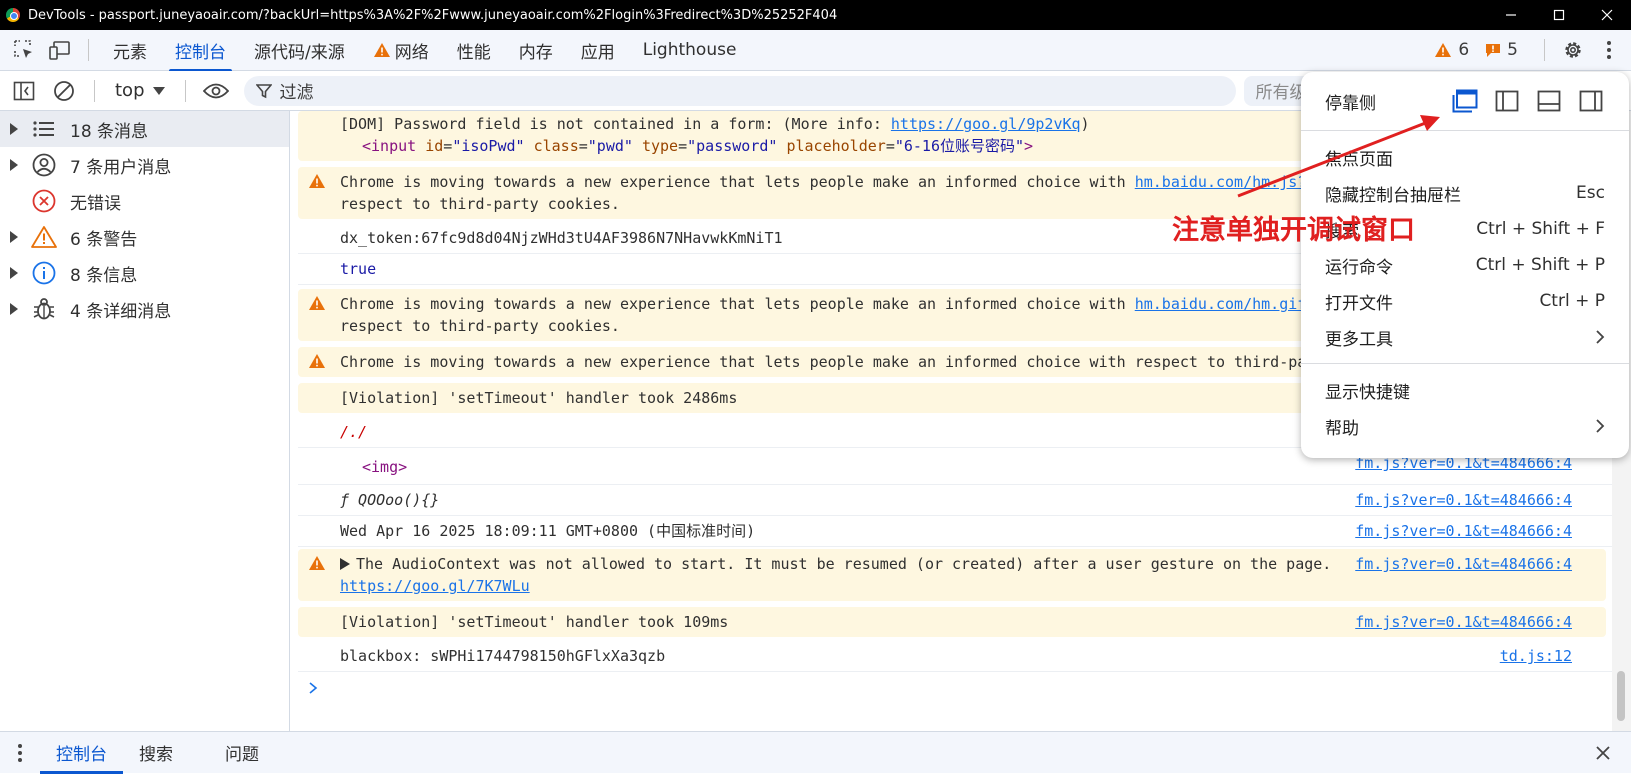 The width and height of the screenshot is (1631, 774). What do you see at coordinates (739, 90) in the screenshot?
I see `filter-input: 过滤` at bounding box center [739, 90].